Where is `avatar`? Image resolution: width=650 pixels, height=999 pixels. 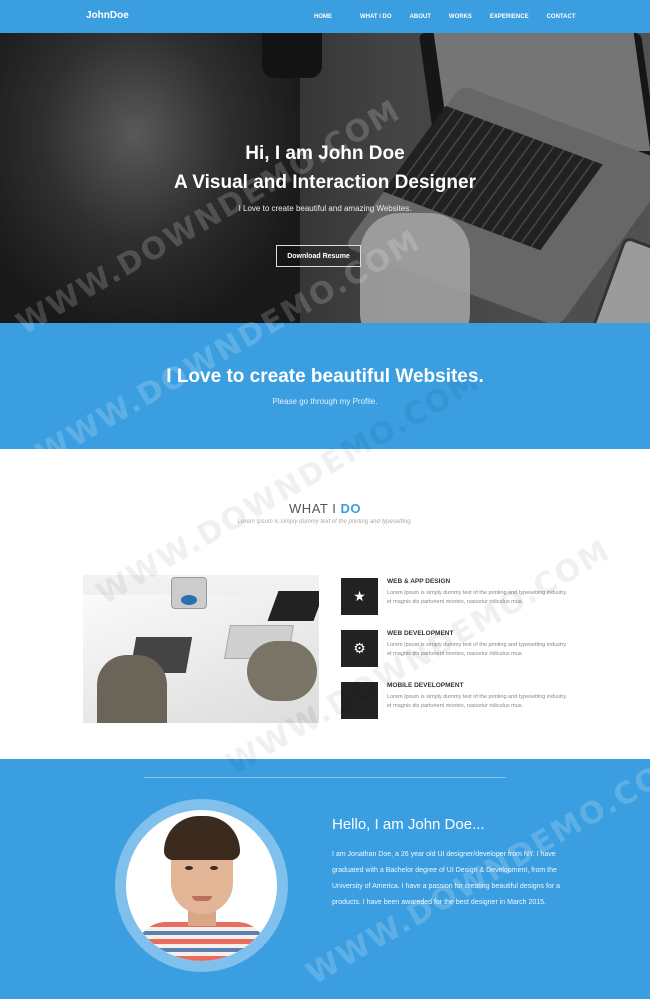
avatar is located at coordinates (201, 885).